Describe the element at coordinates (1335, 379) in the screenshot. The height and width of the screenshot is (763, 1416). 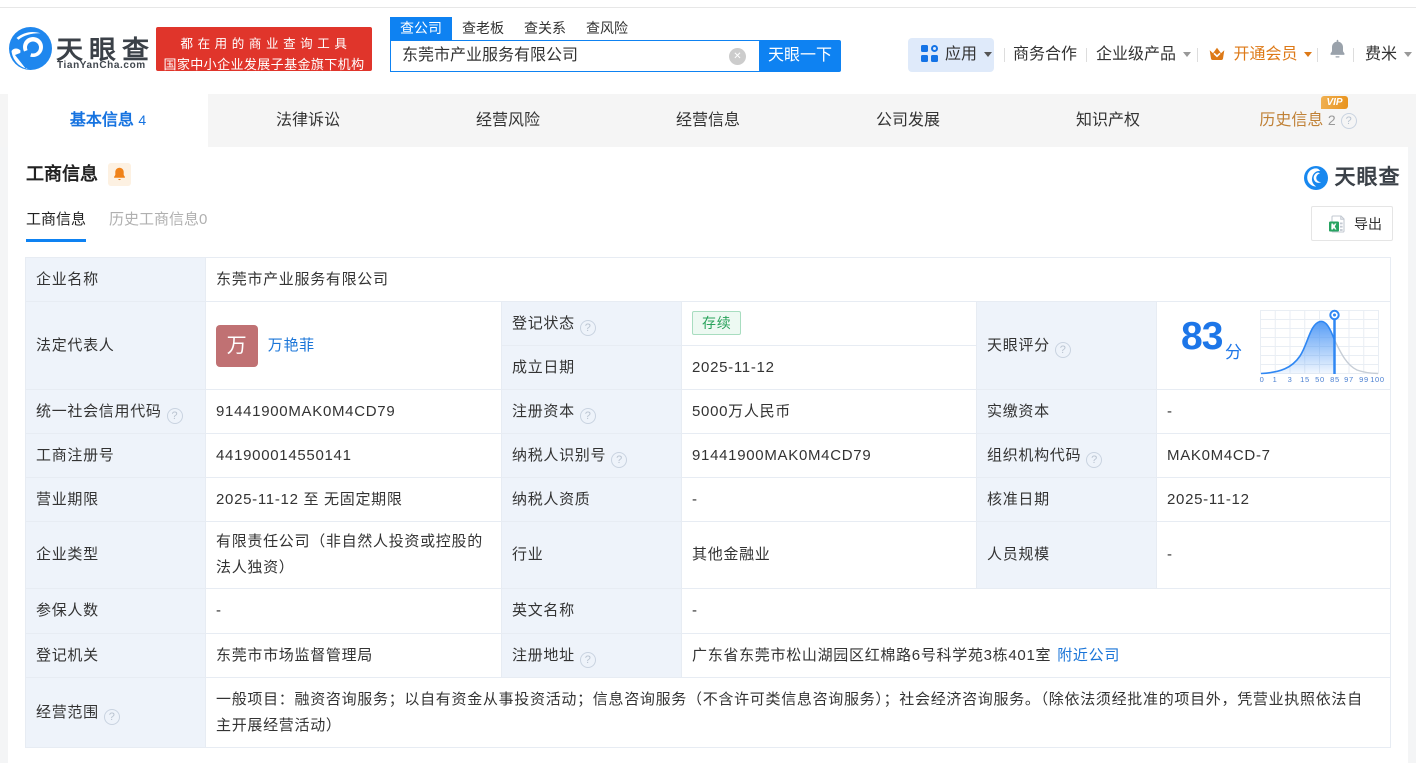
I see `svg-text: 85` at that location.